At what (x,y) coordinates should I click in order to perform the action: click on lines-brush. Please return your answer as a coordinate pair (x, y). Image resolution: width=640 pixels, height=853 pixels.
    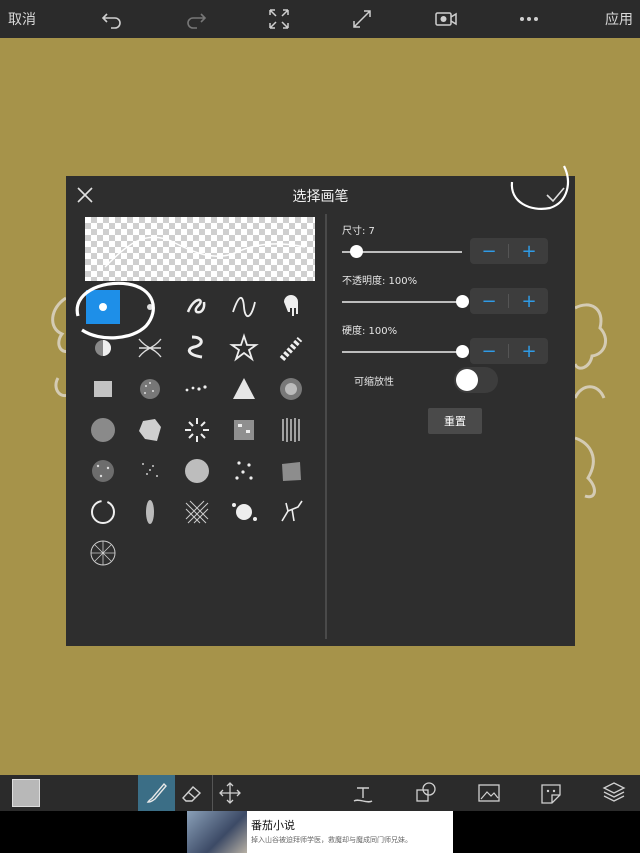
    Looking at the image, I should click on (291, 430).